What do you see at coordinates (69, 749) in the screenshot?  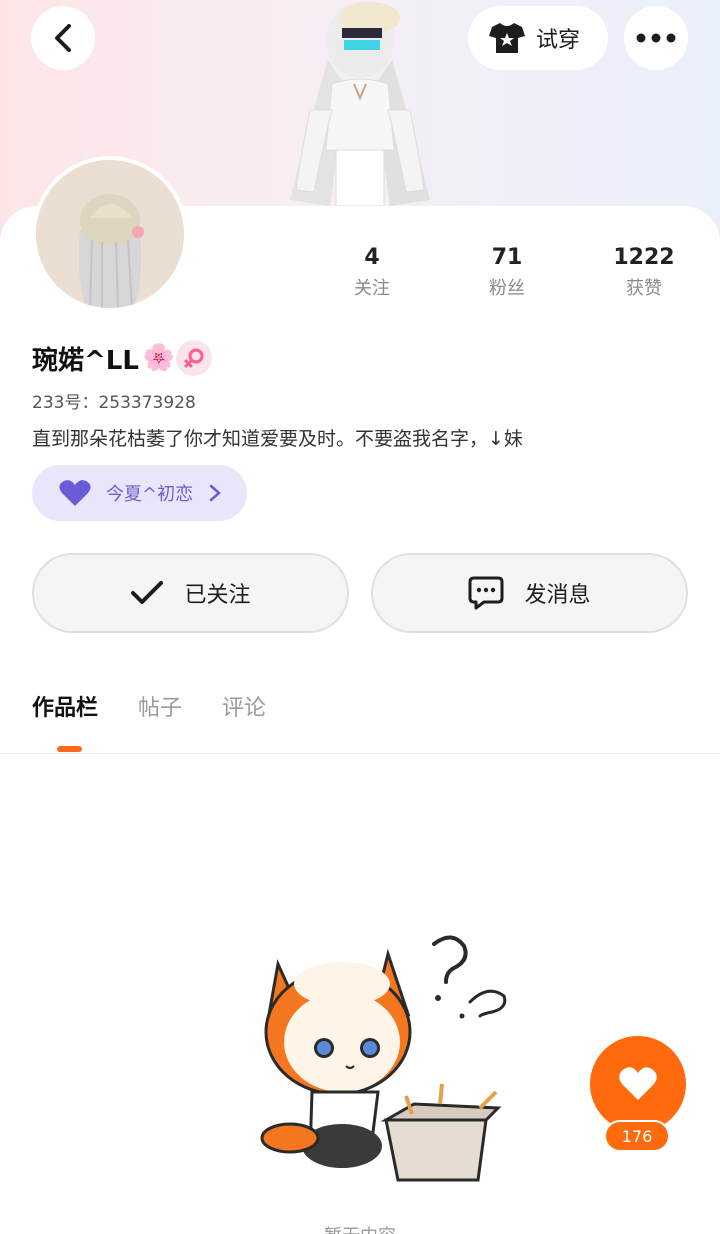 I see `active-tab-indicator` at bounding box center [69, 749].